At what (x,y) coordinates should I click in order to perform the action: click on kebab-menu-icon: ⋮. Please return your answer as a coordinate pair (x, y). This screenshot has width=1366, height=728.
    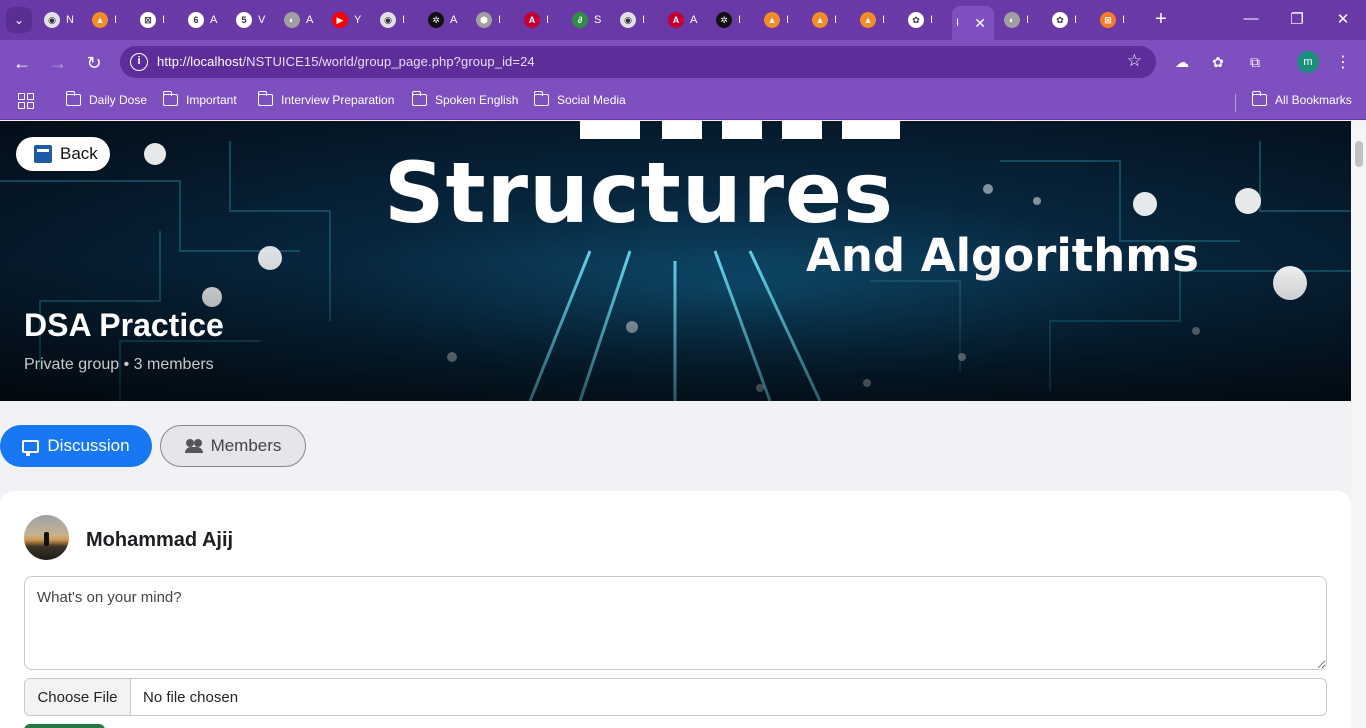
    Looking at the image, I should click on (1343, 62).